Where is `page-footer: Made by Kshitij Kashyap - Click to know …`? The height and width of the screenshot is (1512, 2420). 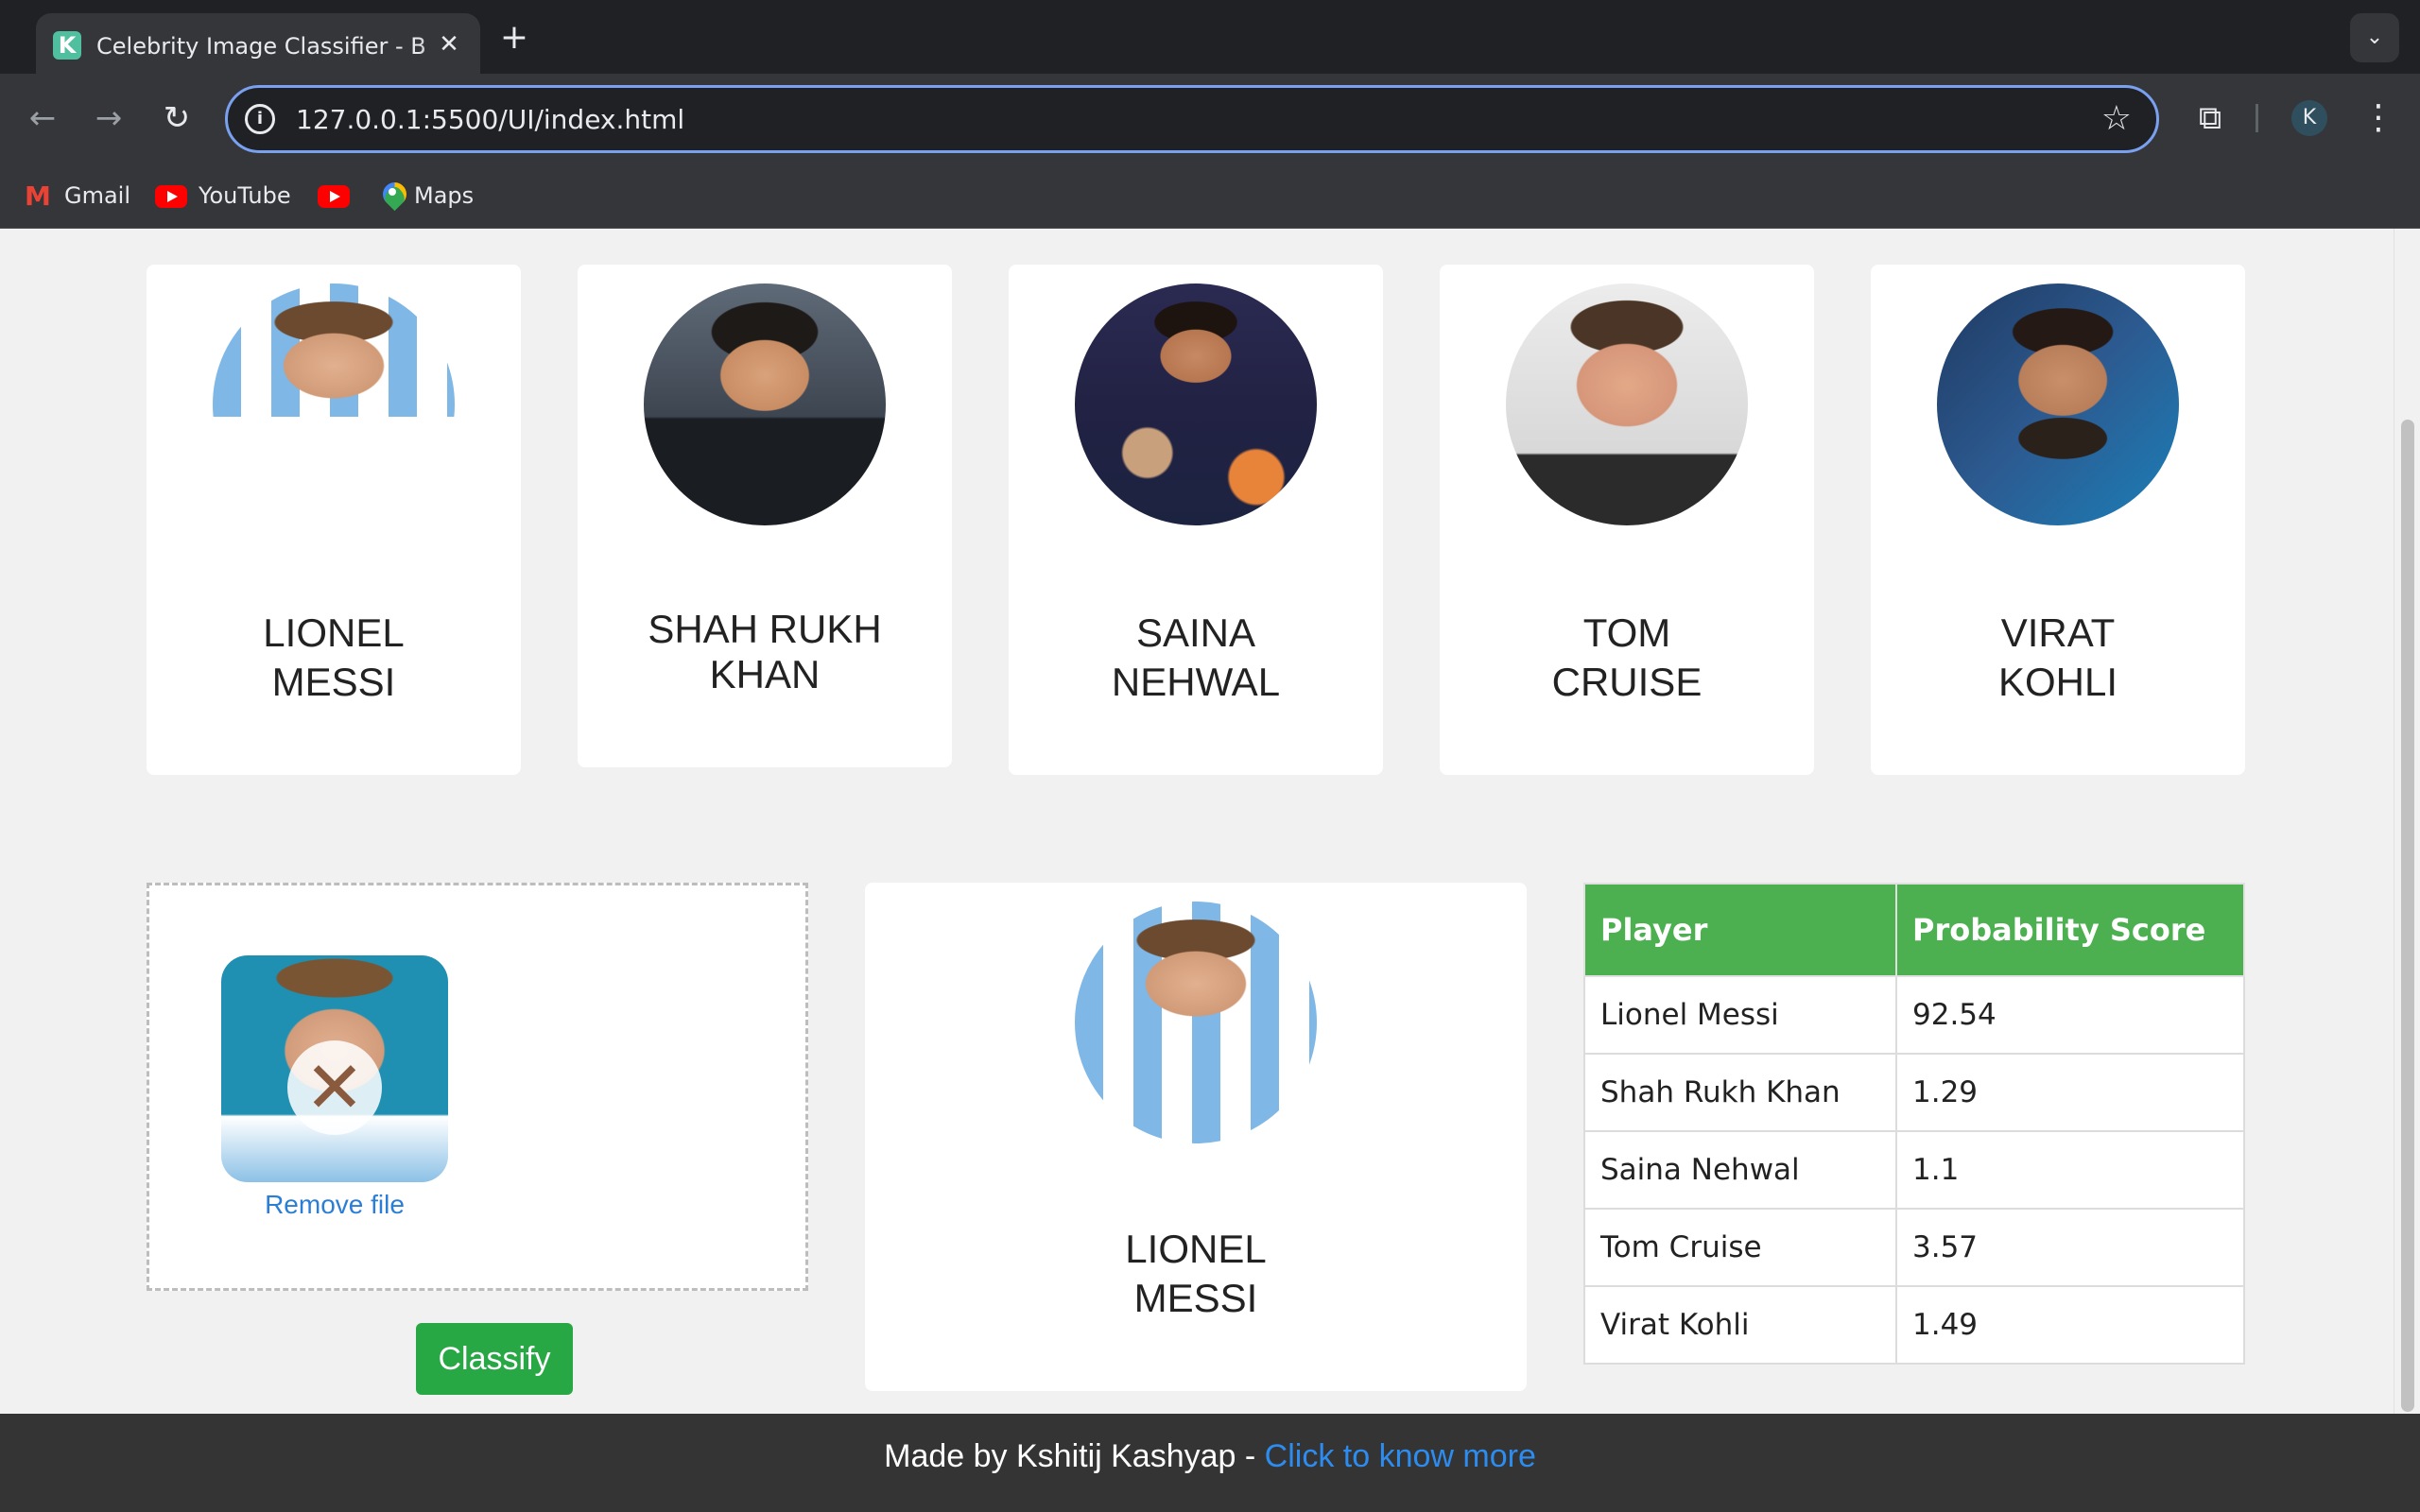
page-footer: Made by Kshitij Kashyap - Click to know … is located at coordinates (1210, 1463).